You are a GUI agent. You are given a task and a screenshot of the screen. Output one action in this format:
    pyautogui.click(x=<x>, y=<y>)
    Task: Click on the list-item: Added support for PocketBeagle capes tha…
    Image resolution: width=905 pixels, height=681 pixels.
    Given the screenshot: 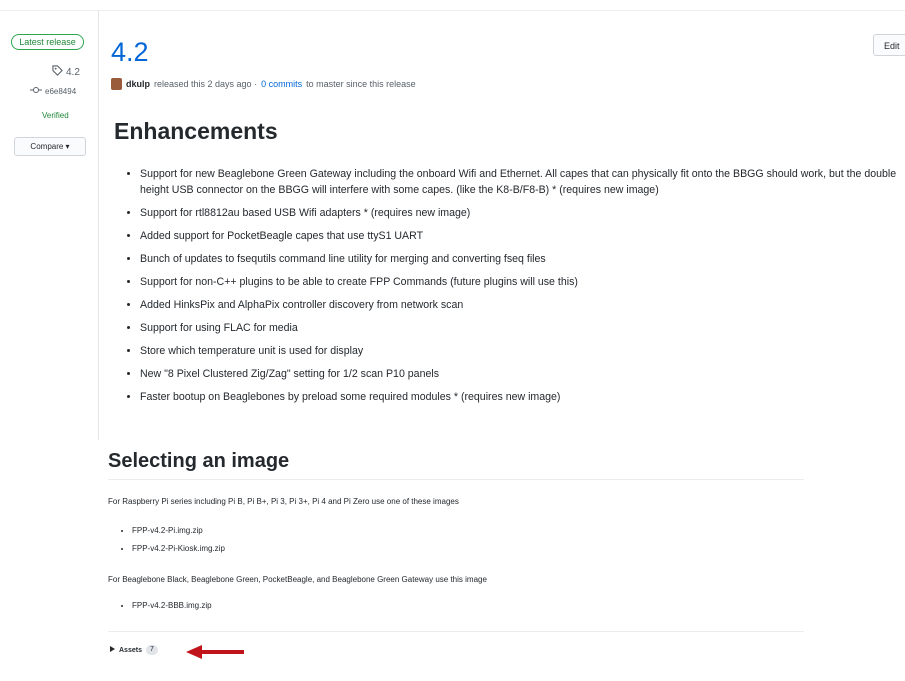 What is the action you would take?
    pyautogui.click(x=522, y=236)
    